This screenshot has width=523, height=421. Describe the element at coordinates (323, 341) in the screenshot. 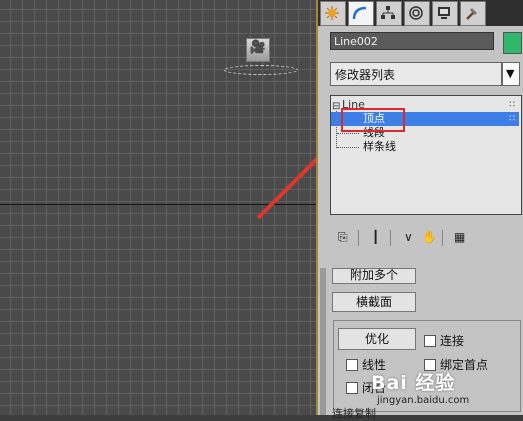

I see `rollout-scrollbar` at that location.